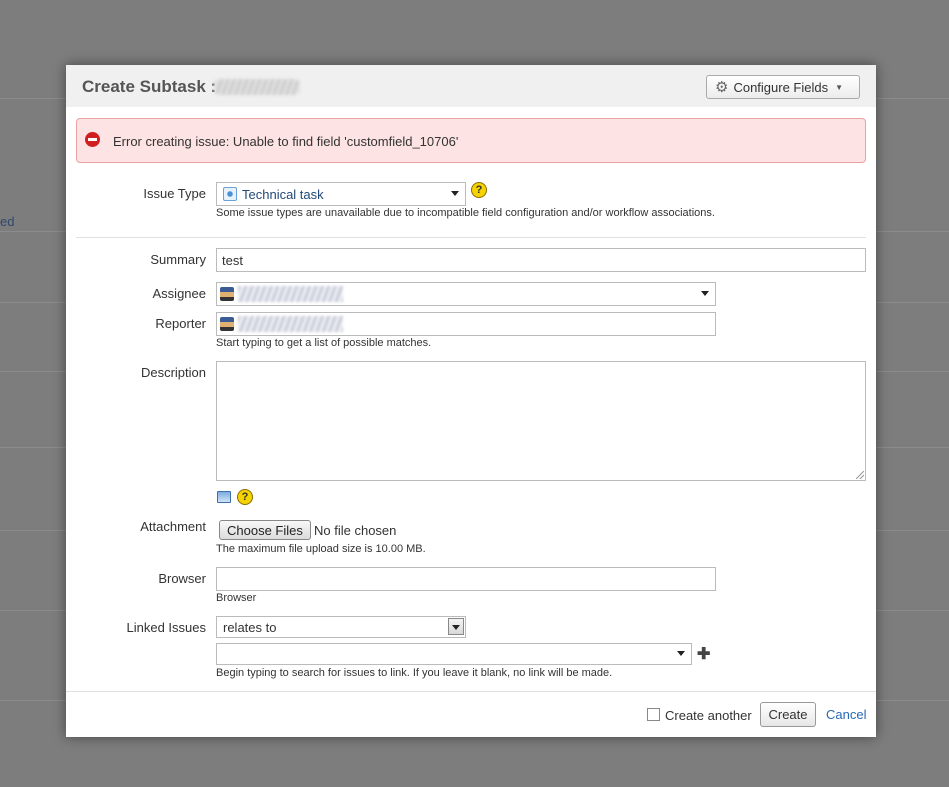 The image size is (949, 787). What do you see at coordinates (839, 87) in the screenshot?
I see `chevron-down-icon: ▼` at bounding box center [839, 87].